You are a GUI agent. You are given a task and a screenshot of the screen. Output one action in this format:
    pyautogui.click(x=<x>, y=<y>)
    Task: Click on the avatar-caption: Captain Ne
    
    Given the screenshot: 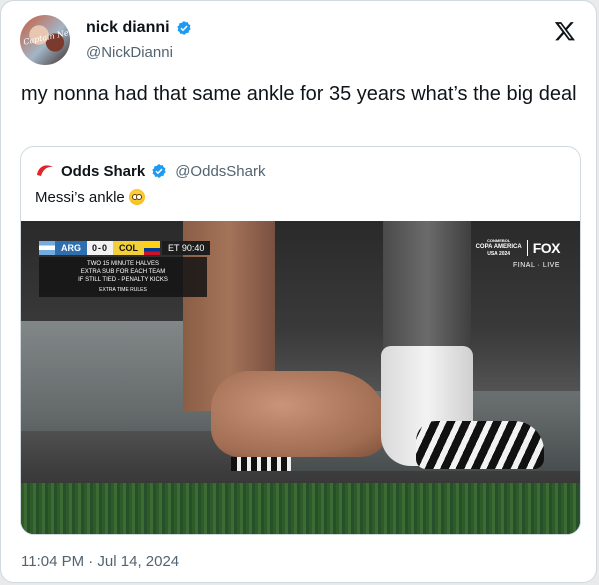 What is the action you would take?
    pyautogui.click(x=46, y=37)
    